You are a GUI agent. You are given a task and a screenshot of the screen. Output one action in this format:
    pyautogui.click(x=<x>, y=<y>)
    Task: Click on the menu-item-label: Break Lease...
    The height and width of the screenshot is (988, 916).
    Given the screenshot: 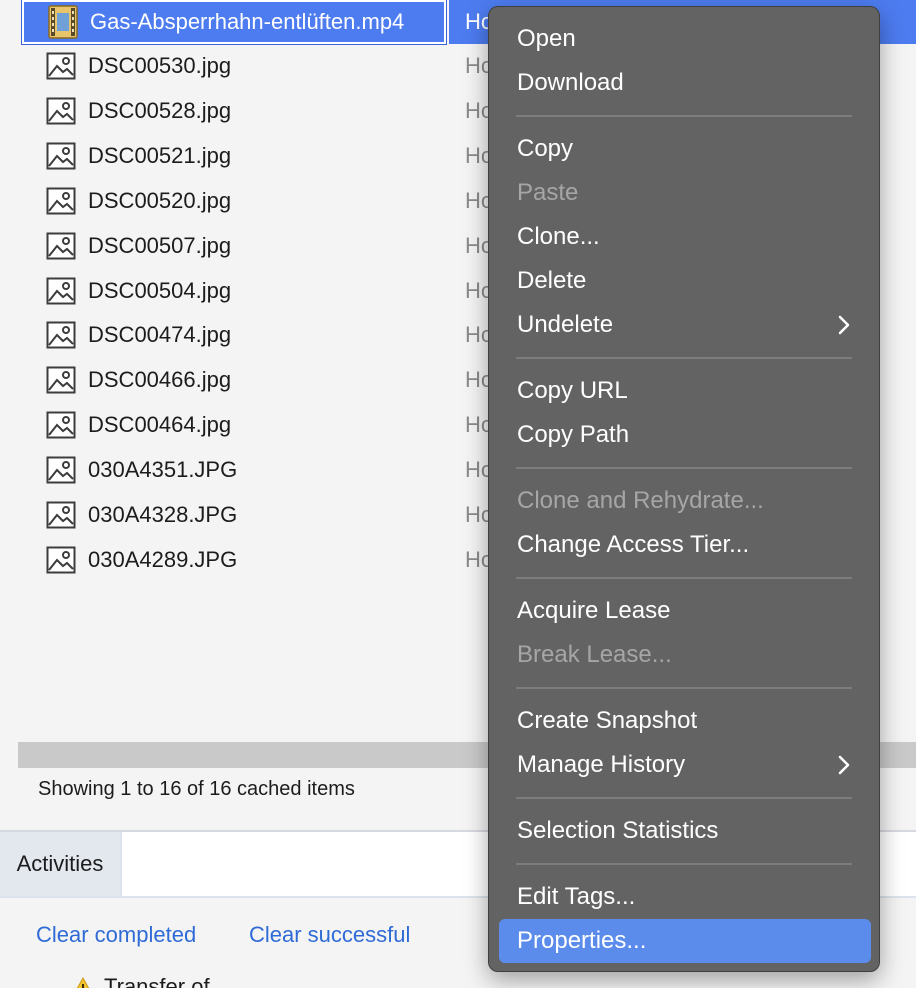 What is the action you would take?
    pyautogui.click(x=594, y=654)
    